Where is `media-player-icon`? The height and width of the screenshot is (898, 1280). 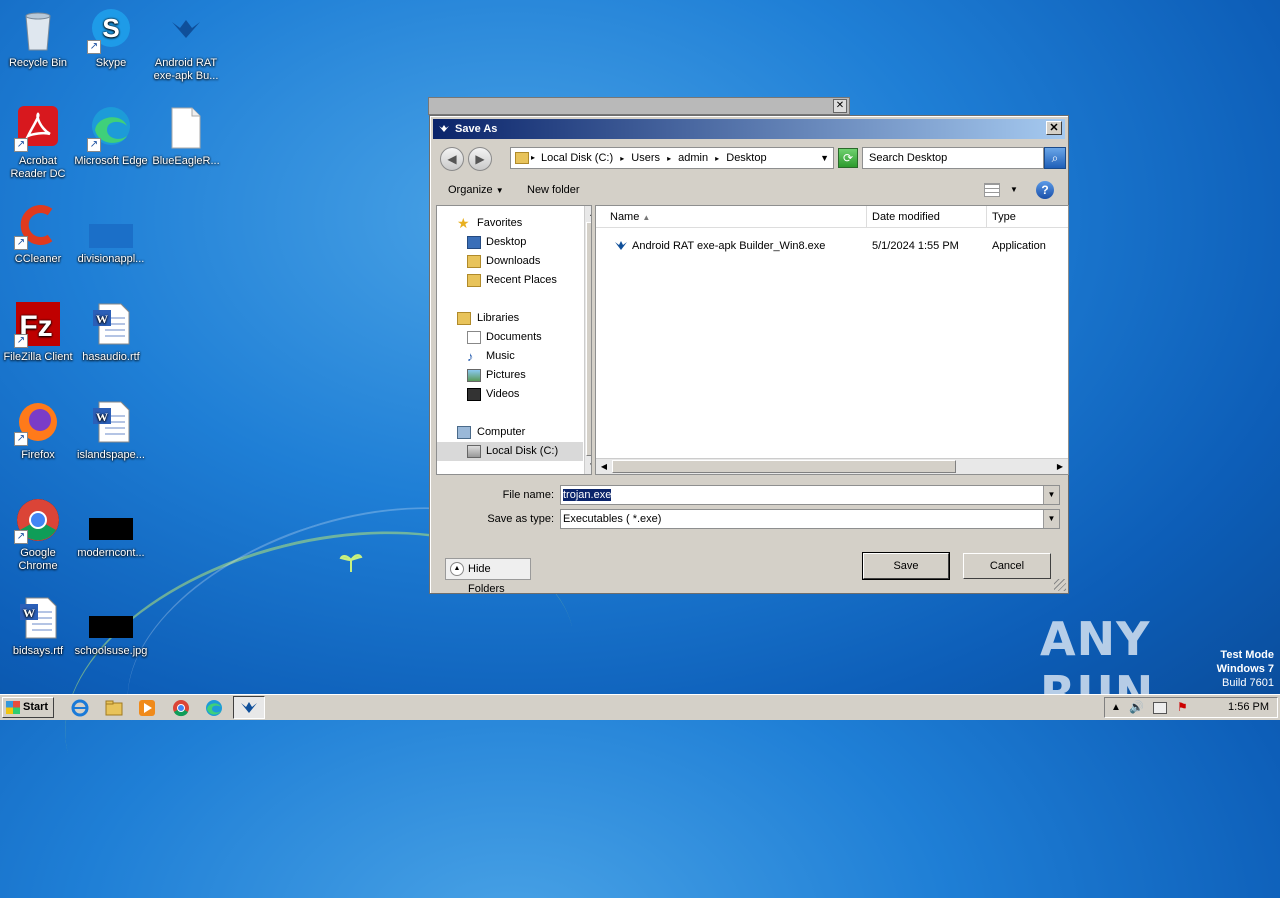
media-player-icon is located at coordinates (147, 708).